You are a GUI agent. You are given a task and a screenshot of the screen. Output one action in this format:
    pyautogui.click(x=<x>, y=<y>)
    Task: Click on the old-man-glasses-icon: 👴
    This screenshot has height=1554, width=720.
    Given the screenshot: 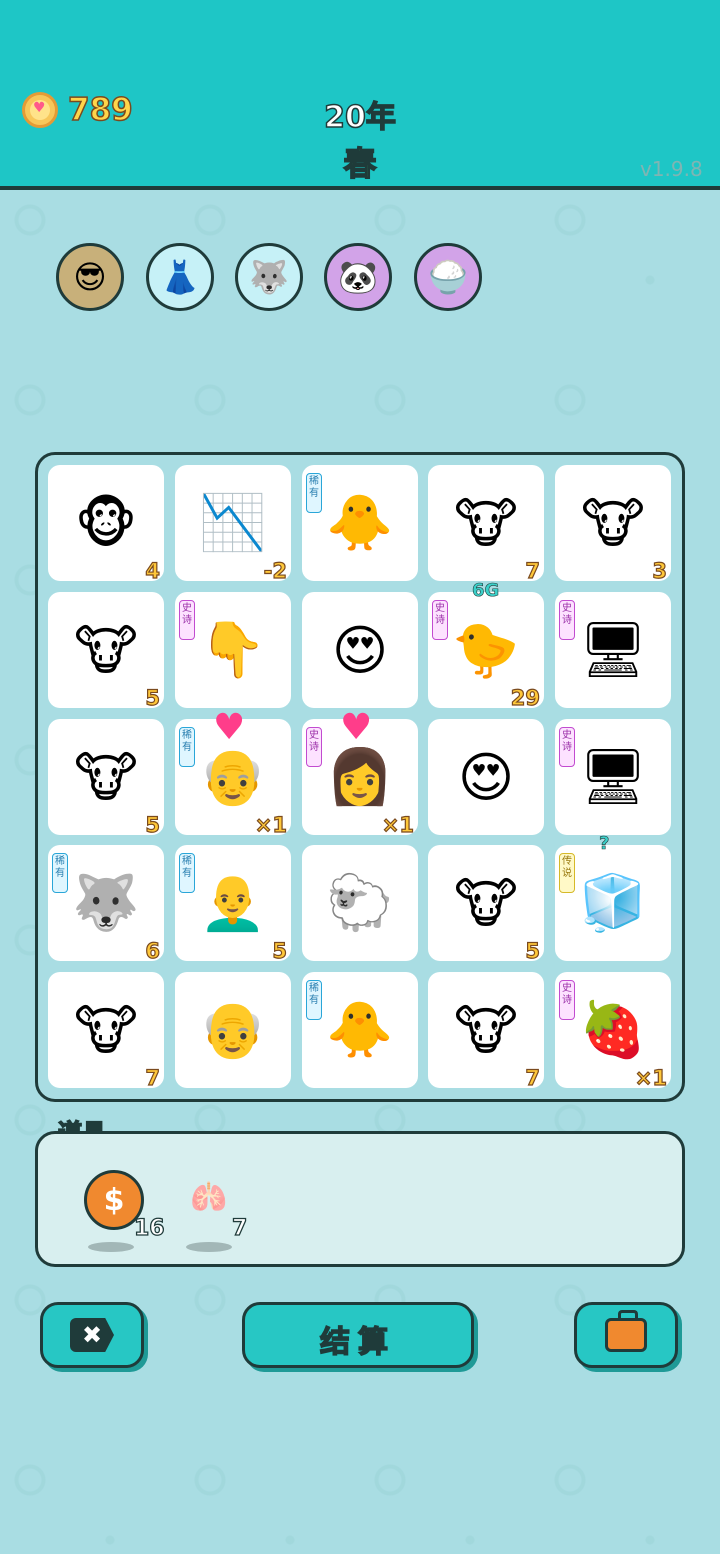 What is the action you would take?
    pyautogui.click(x=233, y=1029)
    